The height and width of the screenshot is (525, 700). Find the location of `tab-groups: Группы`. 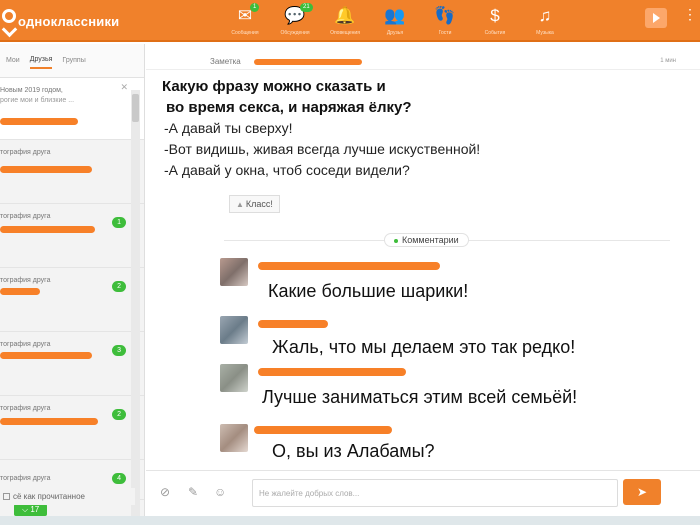

tab-groups: Группы is located at coordinates (73, 60).